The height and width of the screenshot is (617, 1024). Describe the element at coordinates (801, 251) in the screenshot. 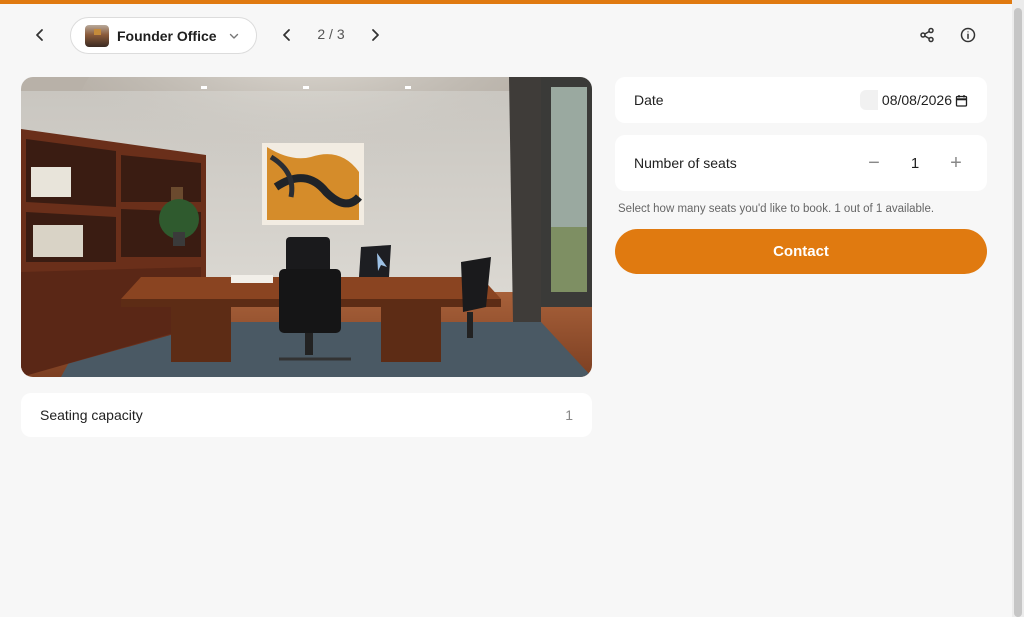

I see `contact-button: Contact` at that location.